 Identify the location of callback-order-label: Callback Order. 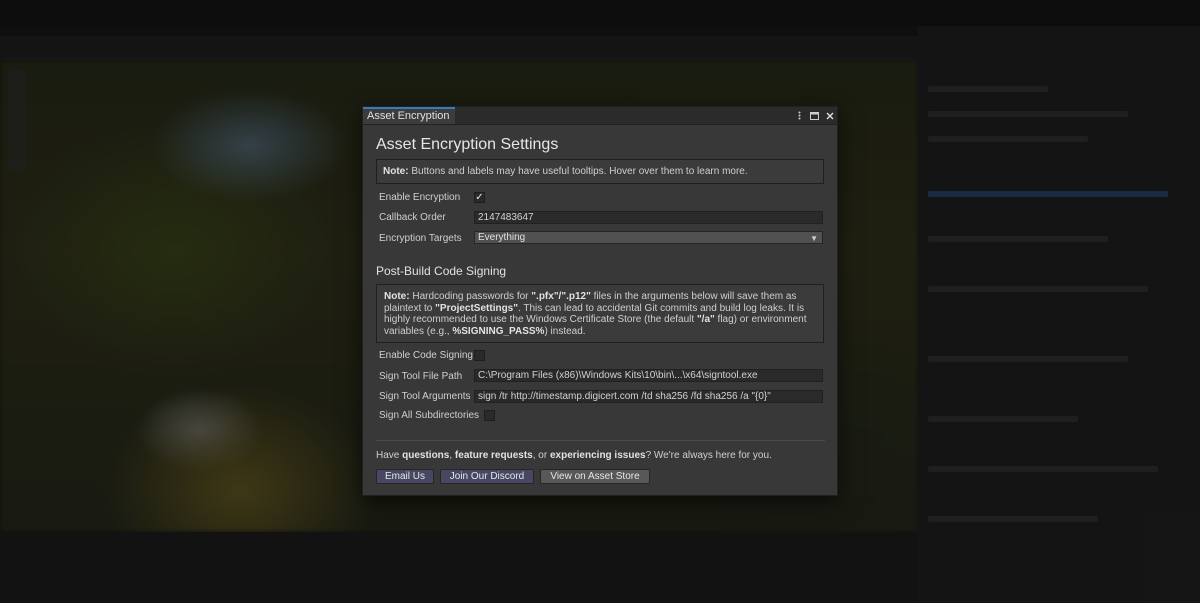
(412, 217).